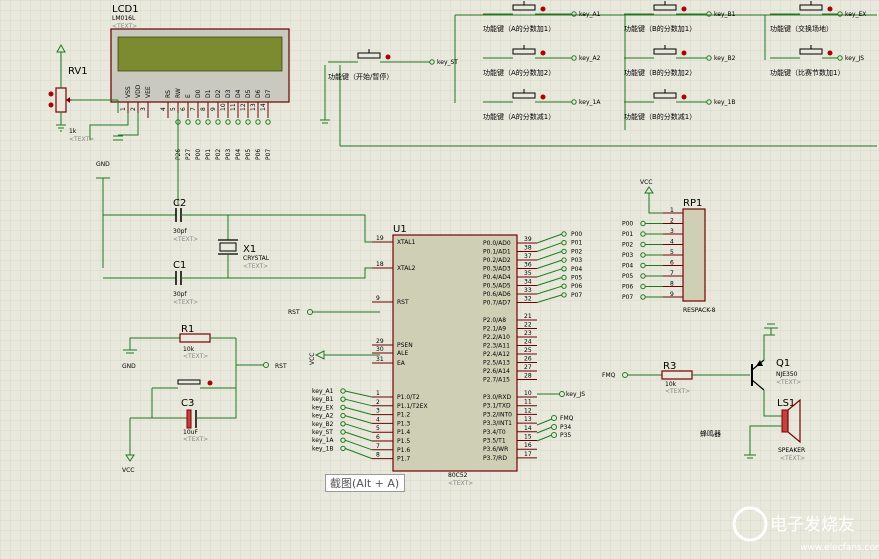  Describe the element at coordinates (528, 359) in the screenshot. I see `u1-pin-number: 26` at that location.